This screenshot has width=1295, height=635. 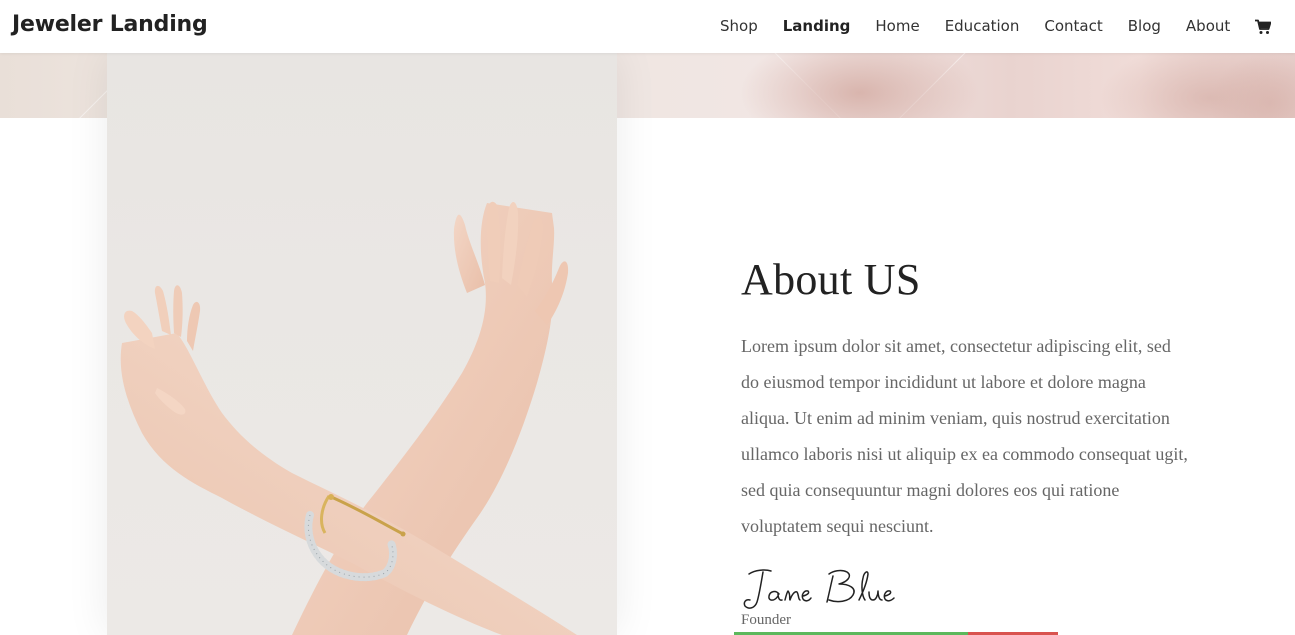 I want to click on cart-icon, so click(x=1263, y=27).